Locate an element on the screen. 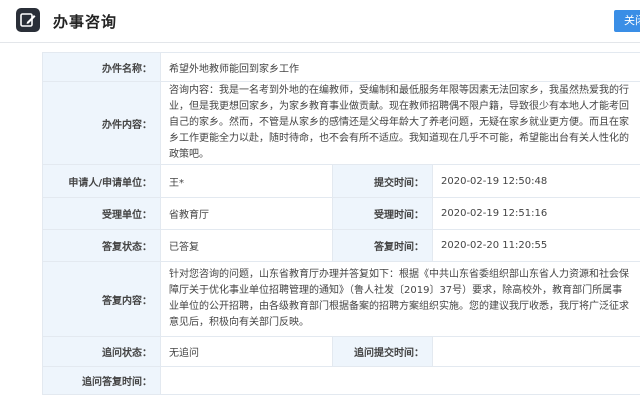 The image size is (640, 396). followup-reply-time-value is located at coordinates (400, 380).